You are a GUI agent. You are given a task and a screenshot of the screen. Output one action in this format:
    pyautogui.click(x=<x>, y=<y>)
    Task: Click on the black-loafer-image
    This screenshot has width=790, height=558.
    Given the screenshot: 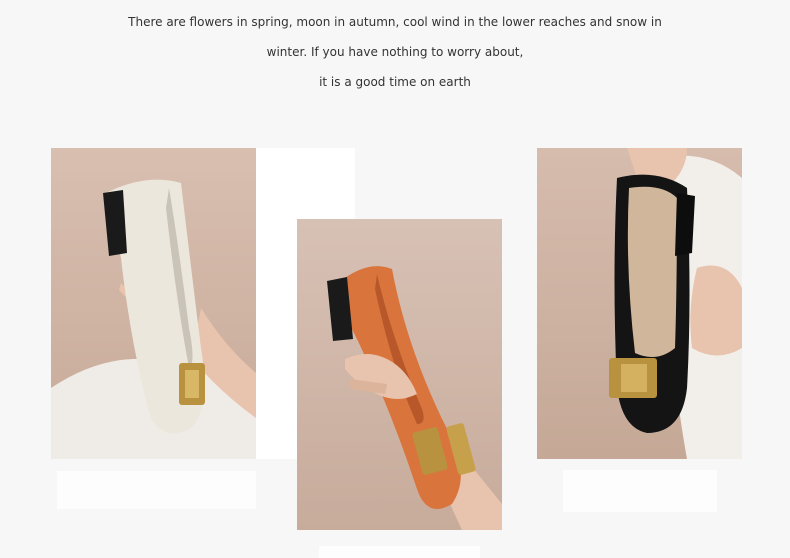 What is the action you would take?
    pyautogui.click(x=675, y=303)
    